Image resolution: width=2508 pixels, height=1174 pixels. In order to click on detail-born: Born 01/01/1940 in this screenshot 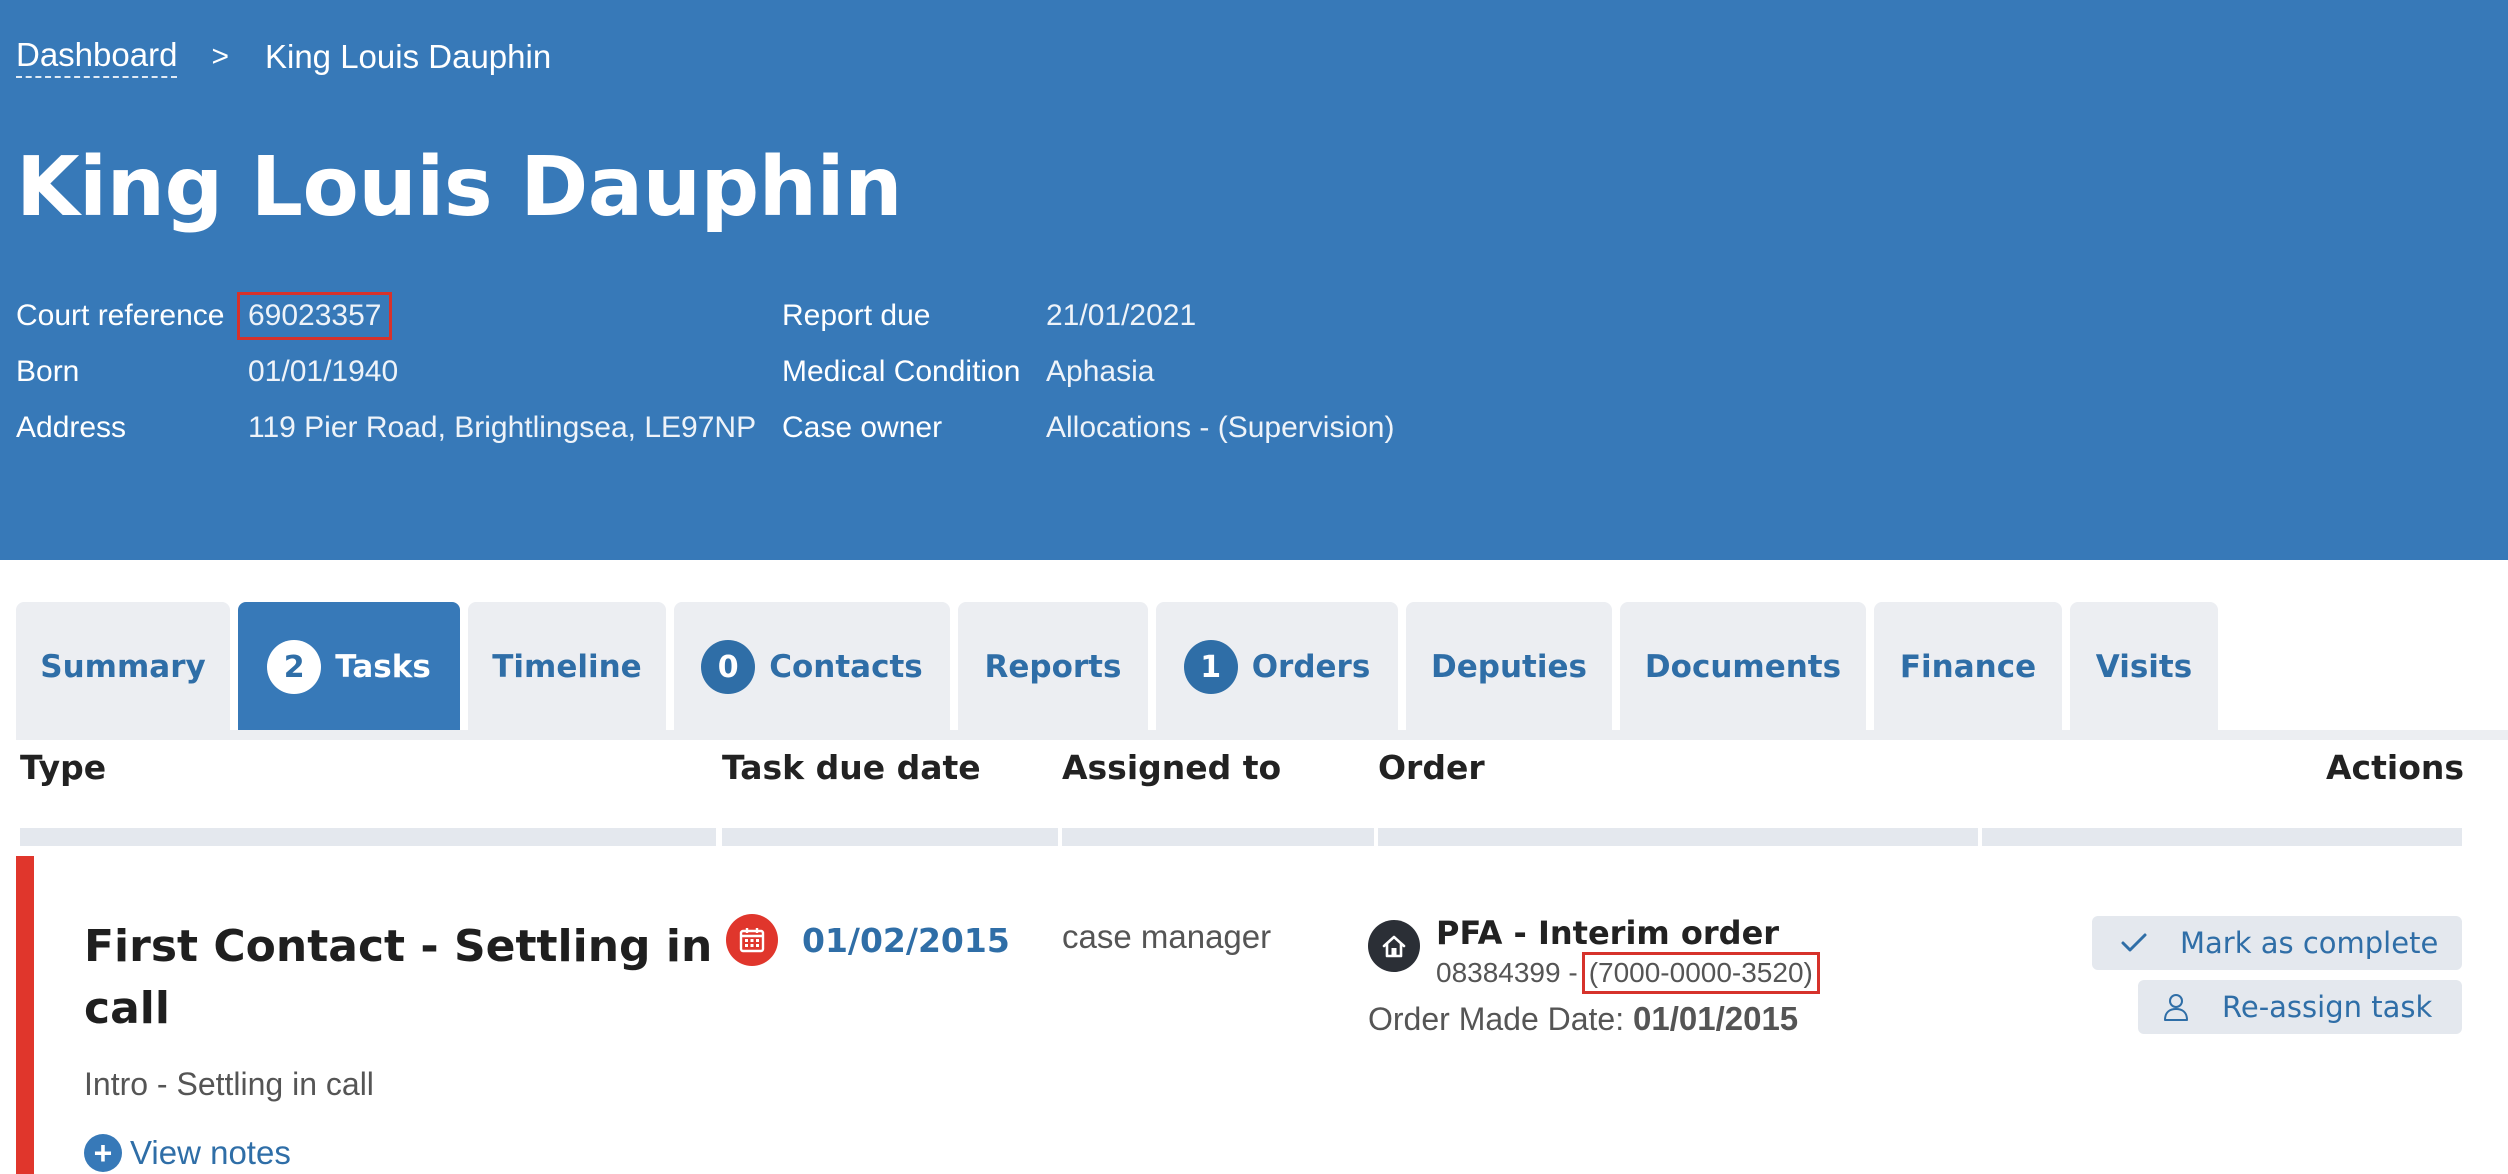, I will do `click(386, 372)`.